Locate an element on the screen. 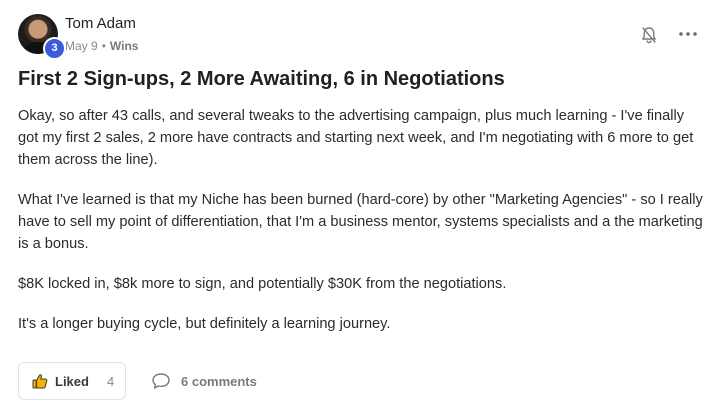 The height and width of the screenshot is (408, 728). like-label: Liked is located at coordinates (72, 381).